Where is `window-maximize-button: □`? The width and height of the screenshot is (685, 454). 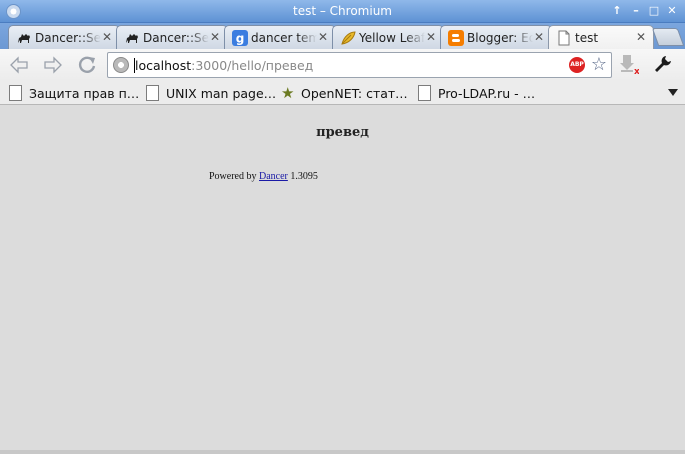
window-maximize-button: □ is located at coordinates (654, 11).